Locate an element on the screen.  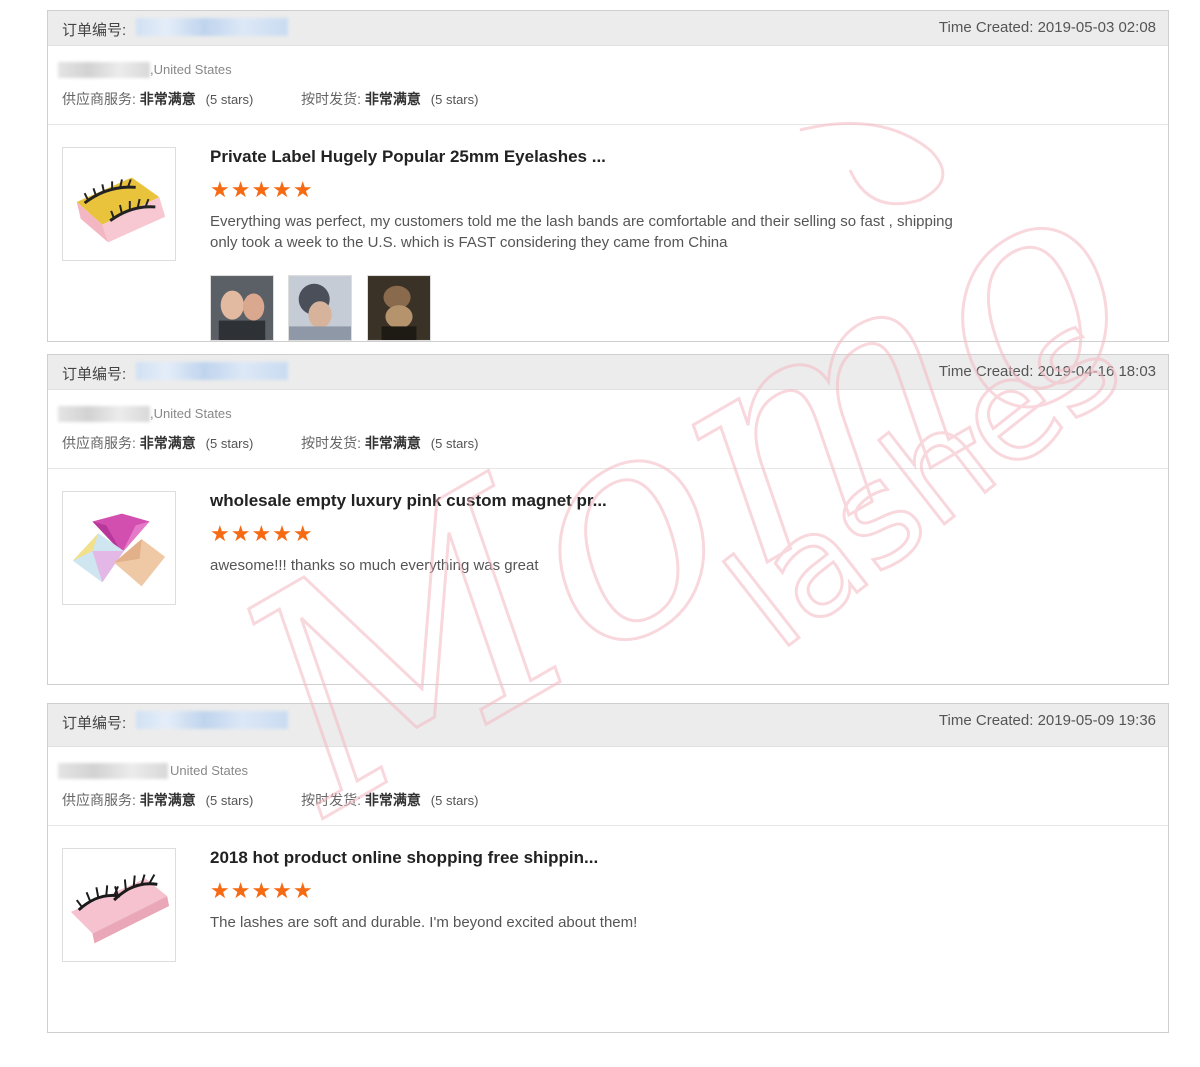
car-selfie-photo-icon is located at coordinates (320, 308).